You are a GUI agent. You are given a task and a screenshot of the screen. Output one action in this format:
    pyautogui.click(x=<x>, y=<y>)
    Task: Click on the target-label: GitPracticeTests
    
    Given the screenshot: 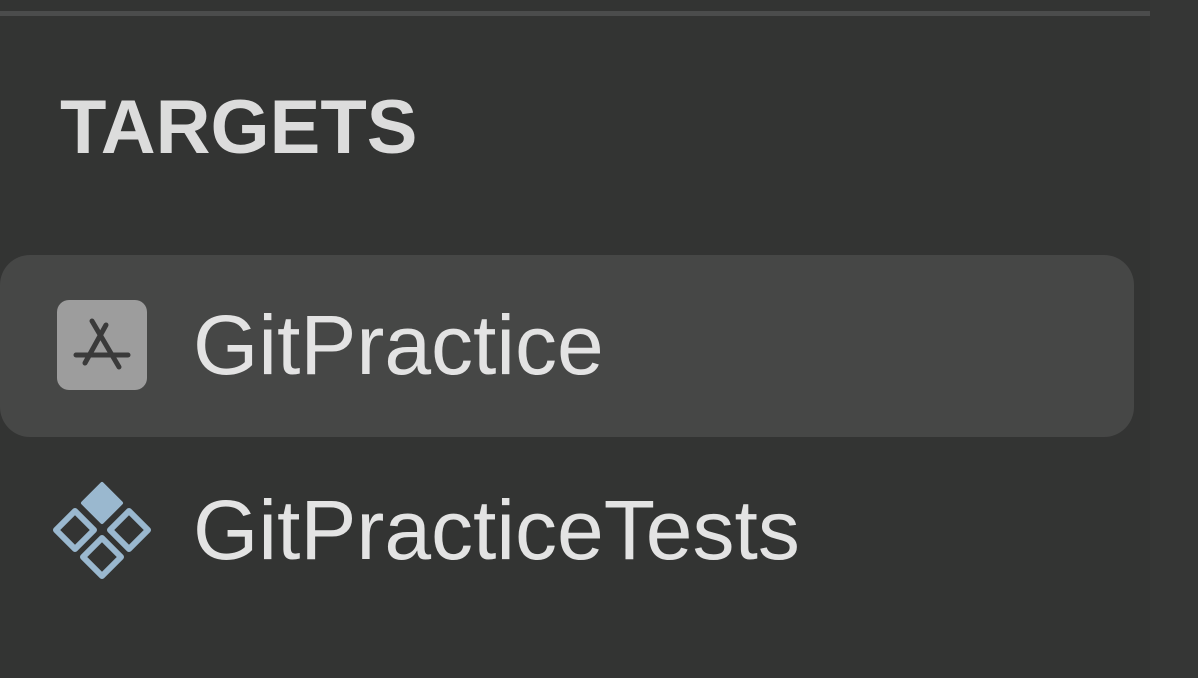 What is the action you would take?
    pyautogui.click(x=496, y=530)
    